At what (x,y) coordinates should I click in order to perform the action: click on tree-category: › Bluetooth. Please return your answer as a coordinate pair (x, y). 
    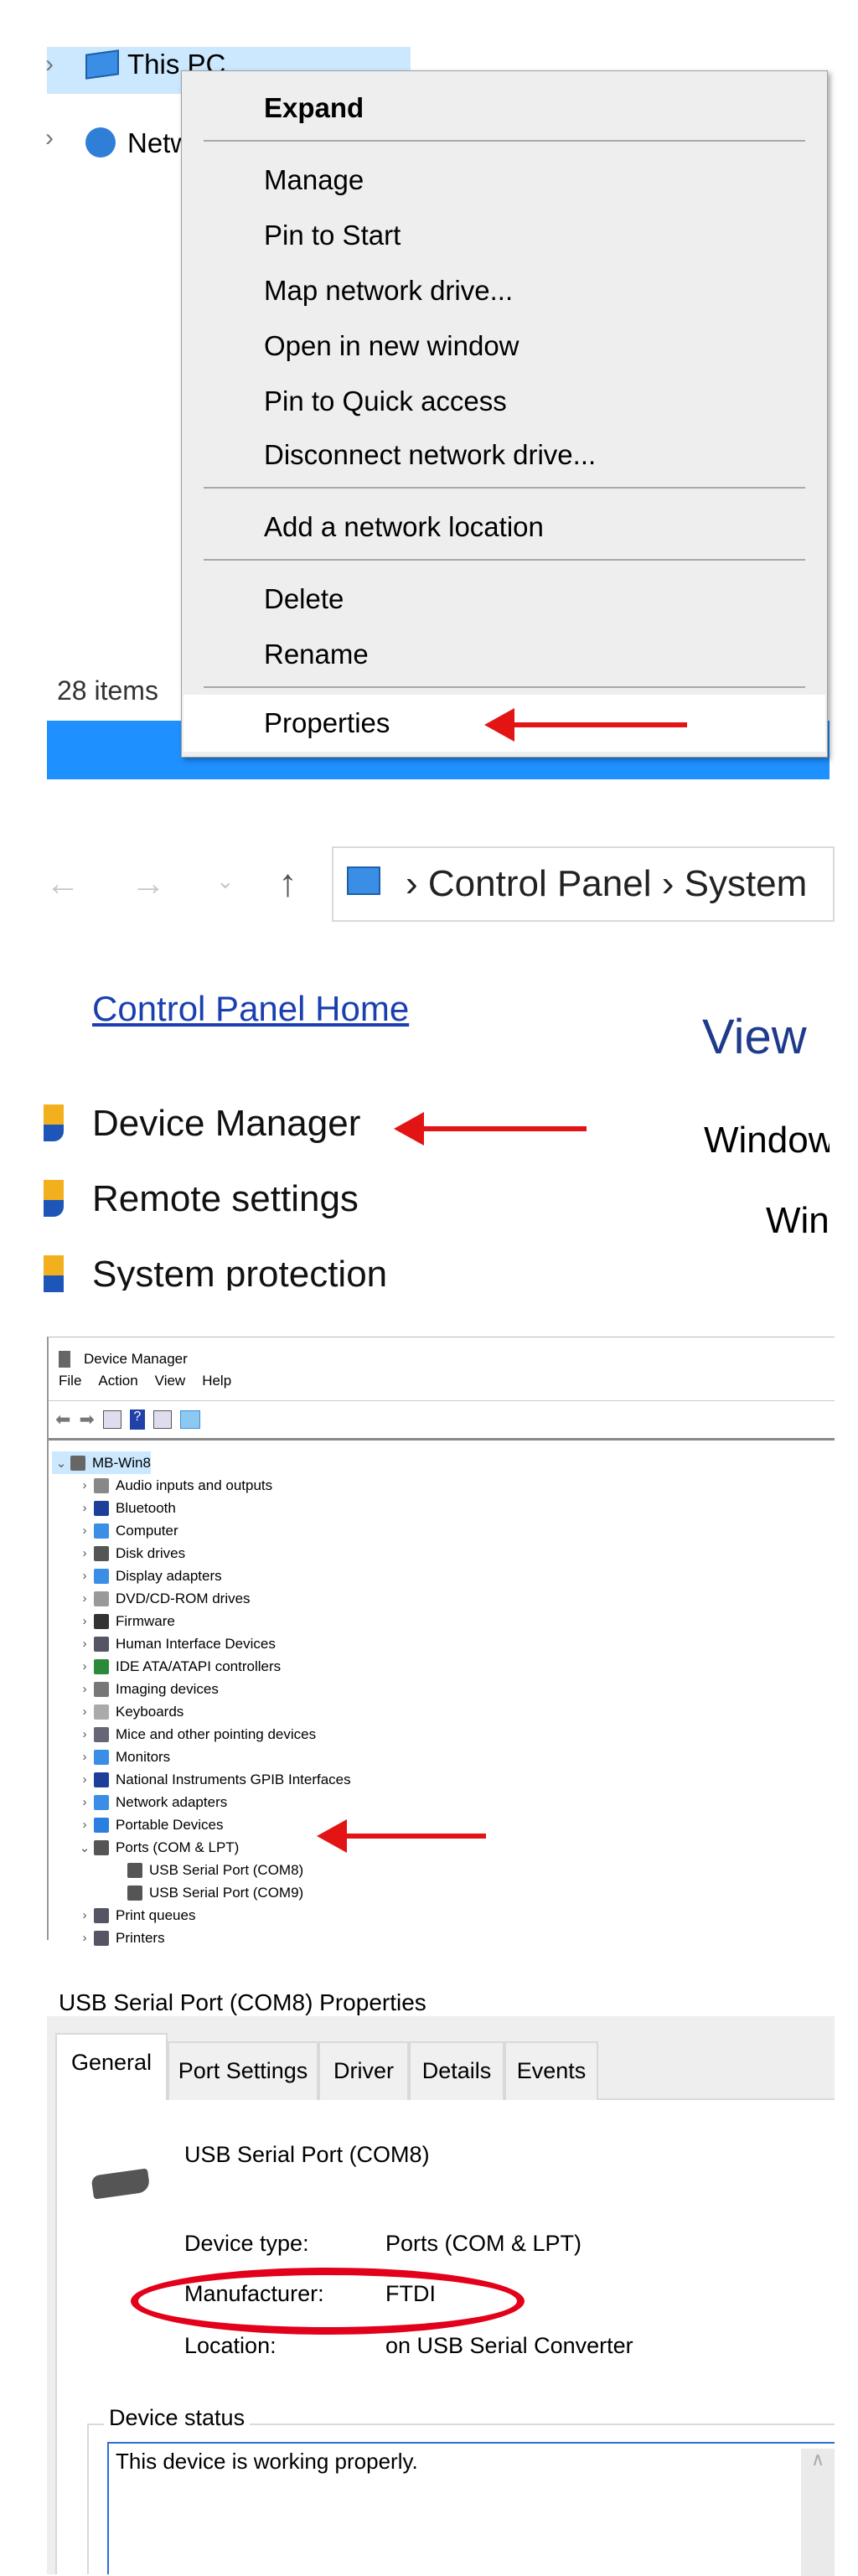
    Looking at the image, I should click on (125, 1508).